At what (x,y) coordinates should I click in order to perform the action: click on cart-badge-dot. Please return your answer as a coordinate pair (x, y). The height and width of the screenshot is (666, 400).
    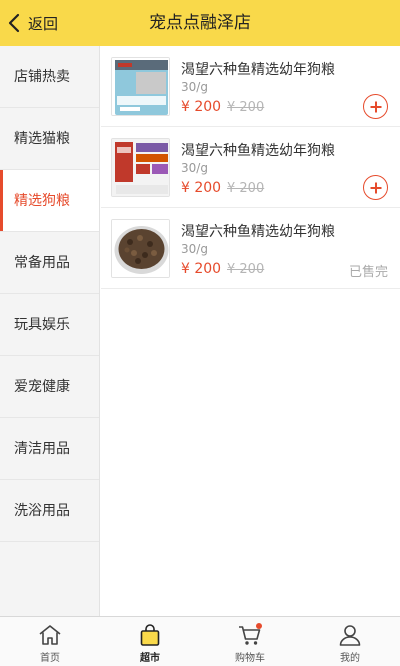
    Looking at the image, I should click on (259, 626).